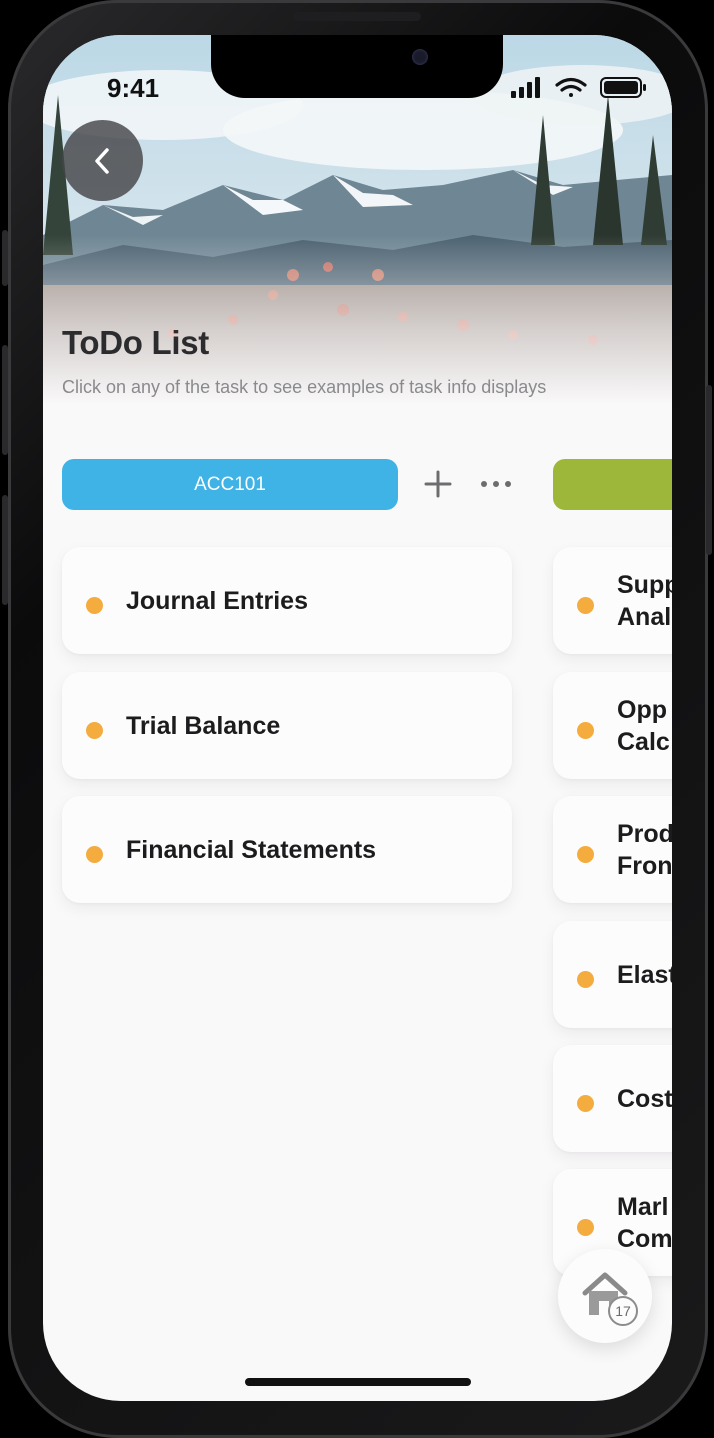 The width and height of the screenshot is (714, 1438). Describe the element at coordinates (251, 850) in the screenshot. I see `task-title: Financial Statements` at that location.